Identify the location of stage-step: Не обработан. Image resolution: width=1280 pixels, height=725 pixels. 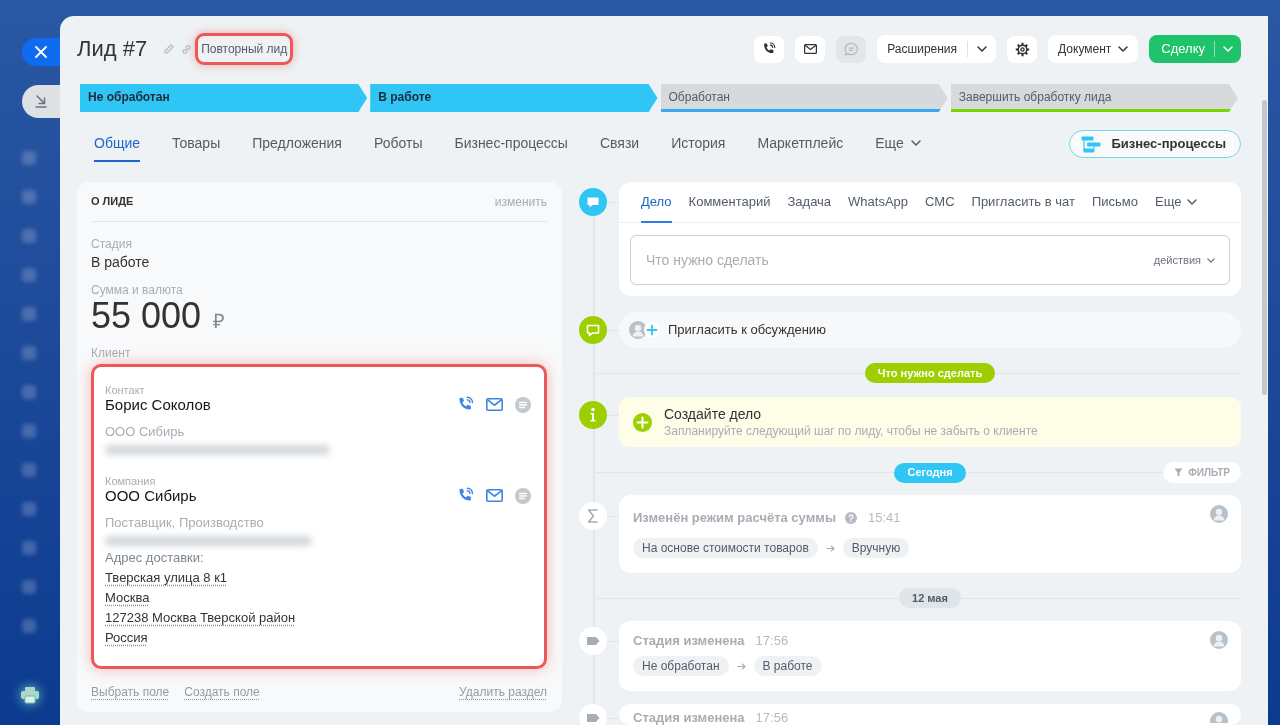
(224, 98).